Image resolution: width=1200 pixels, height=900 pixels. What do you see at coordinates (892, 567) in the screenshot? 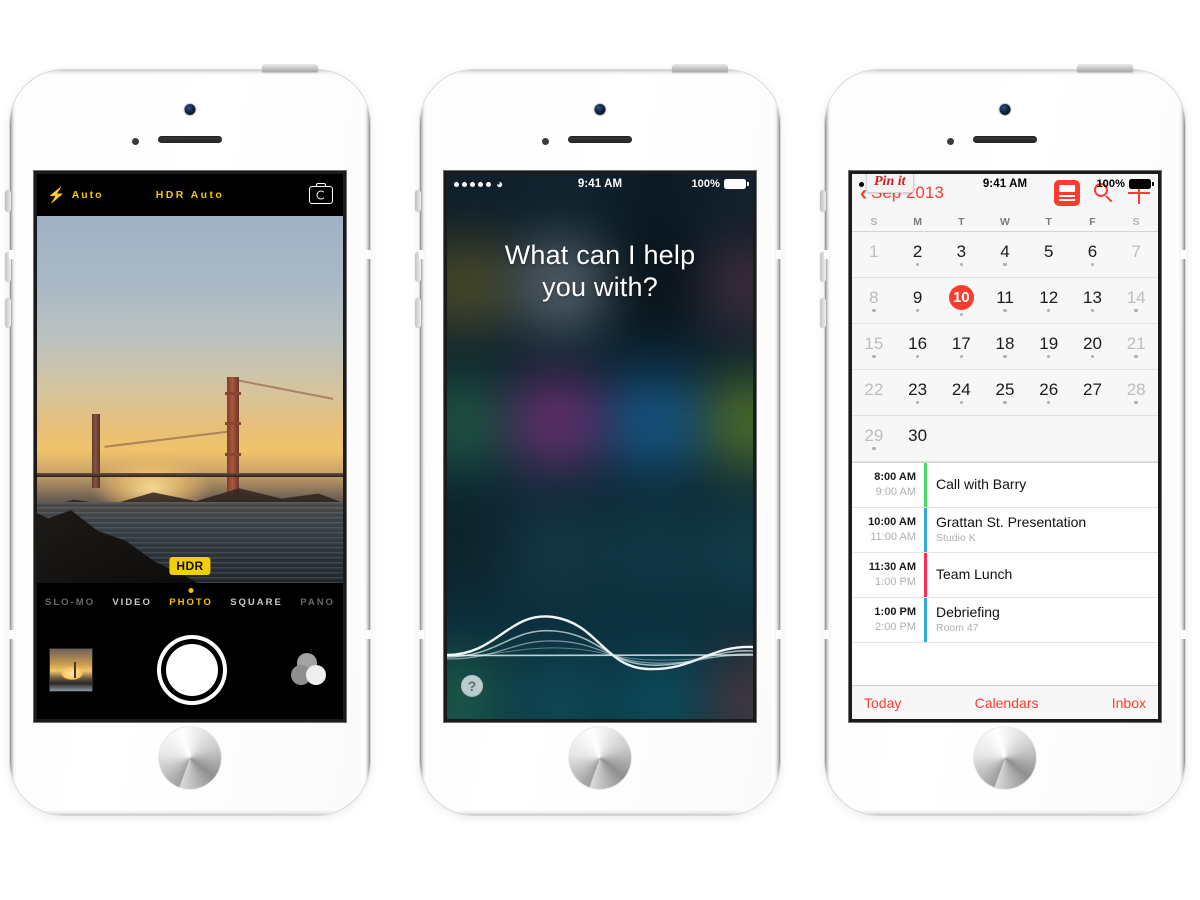
I see `event-start-time: 11:30 AM` at bounding box center [892, 567].